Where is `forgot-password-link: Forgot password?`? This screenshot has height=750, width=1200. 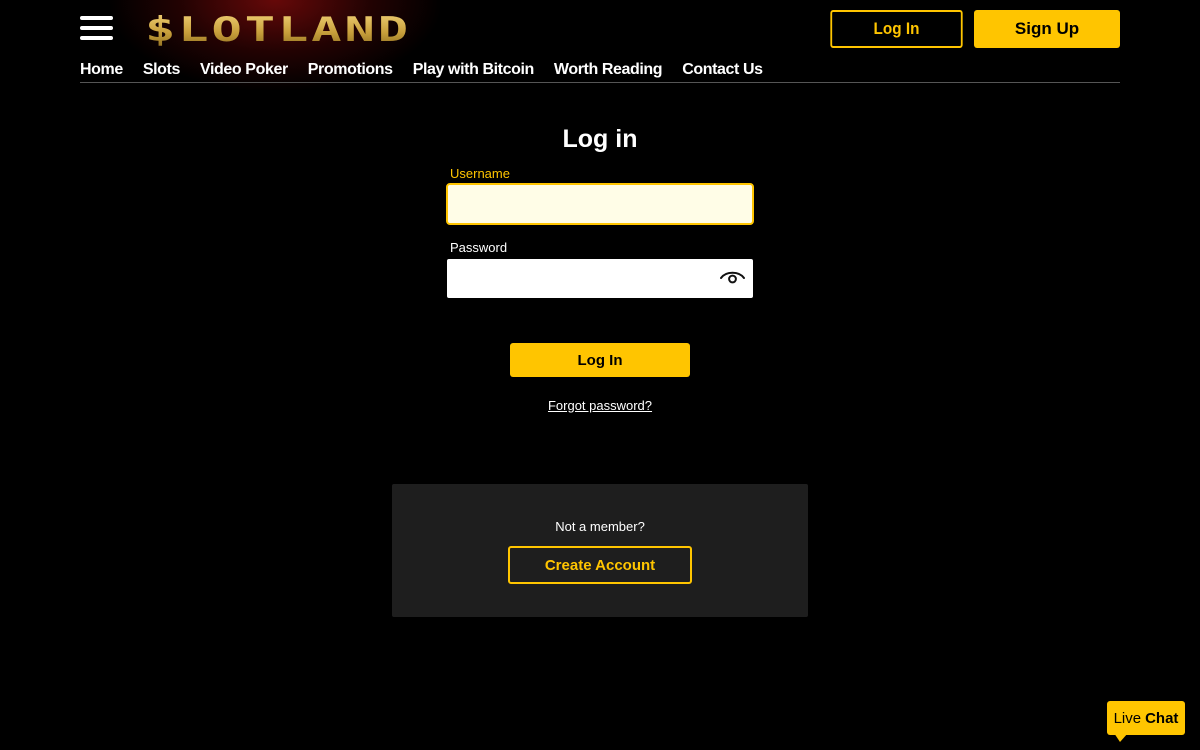
forgot-password-link: Forgot password? is located at coordinates (600, 405).